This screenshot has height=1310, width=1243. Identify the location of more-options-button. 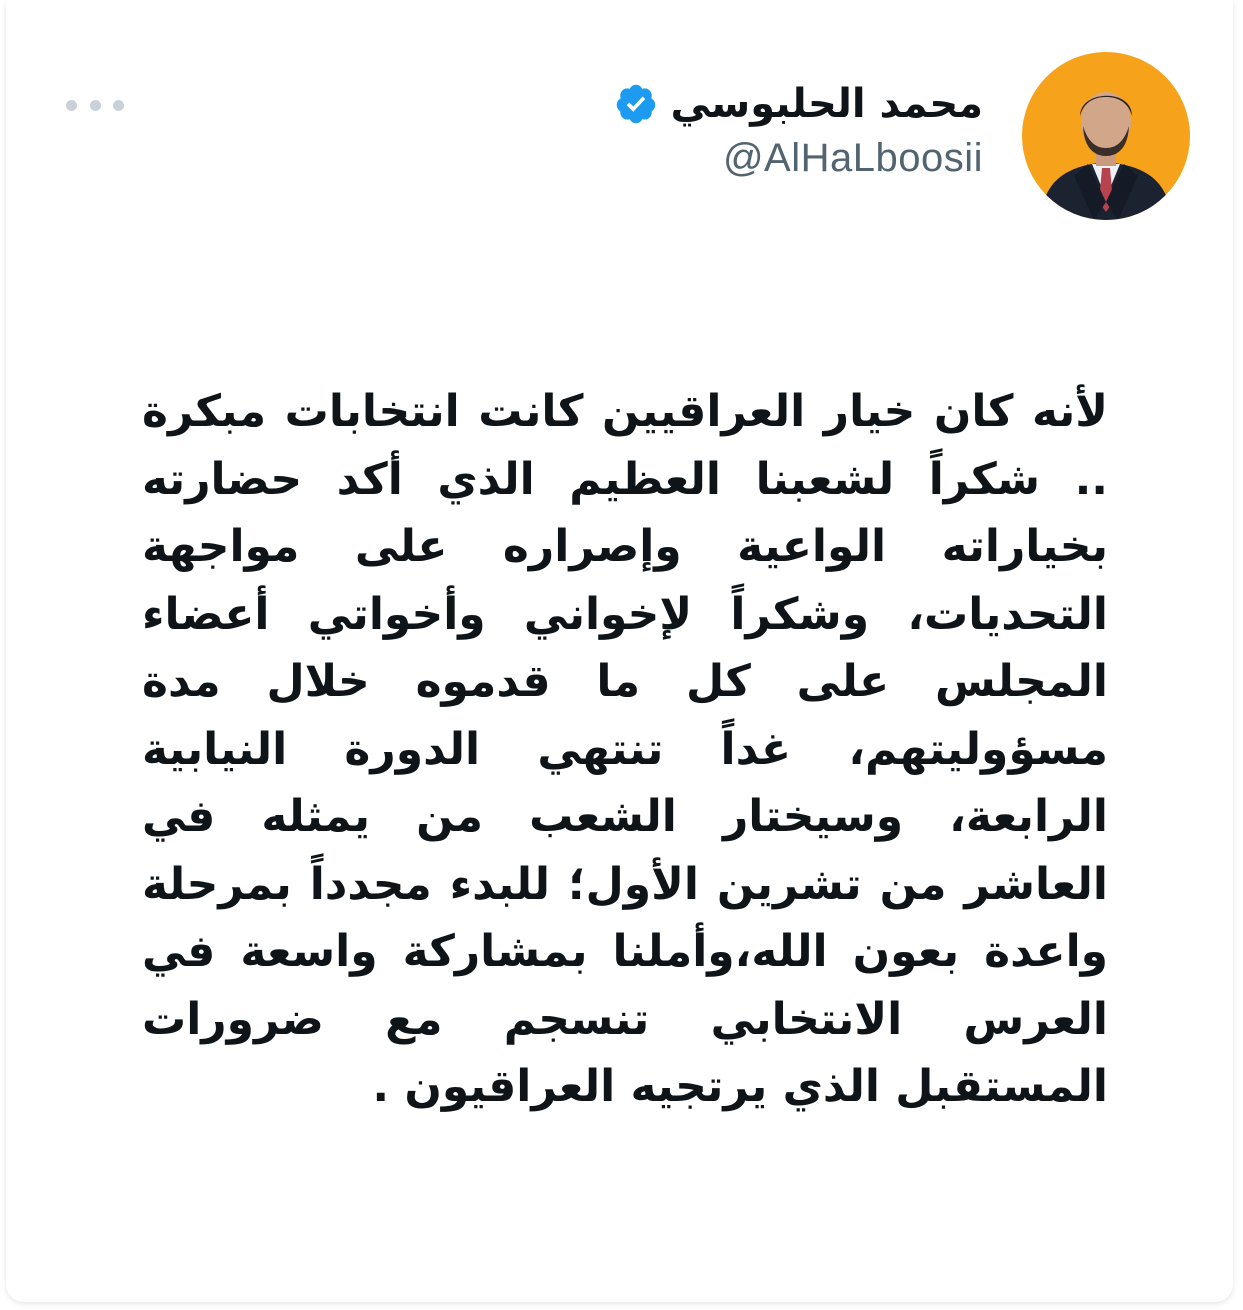
(95, 105).